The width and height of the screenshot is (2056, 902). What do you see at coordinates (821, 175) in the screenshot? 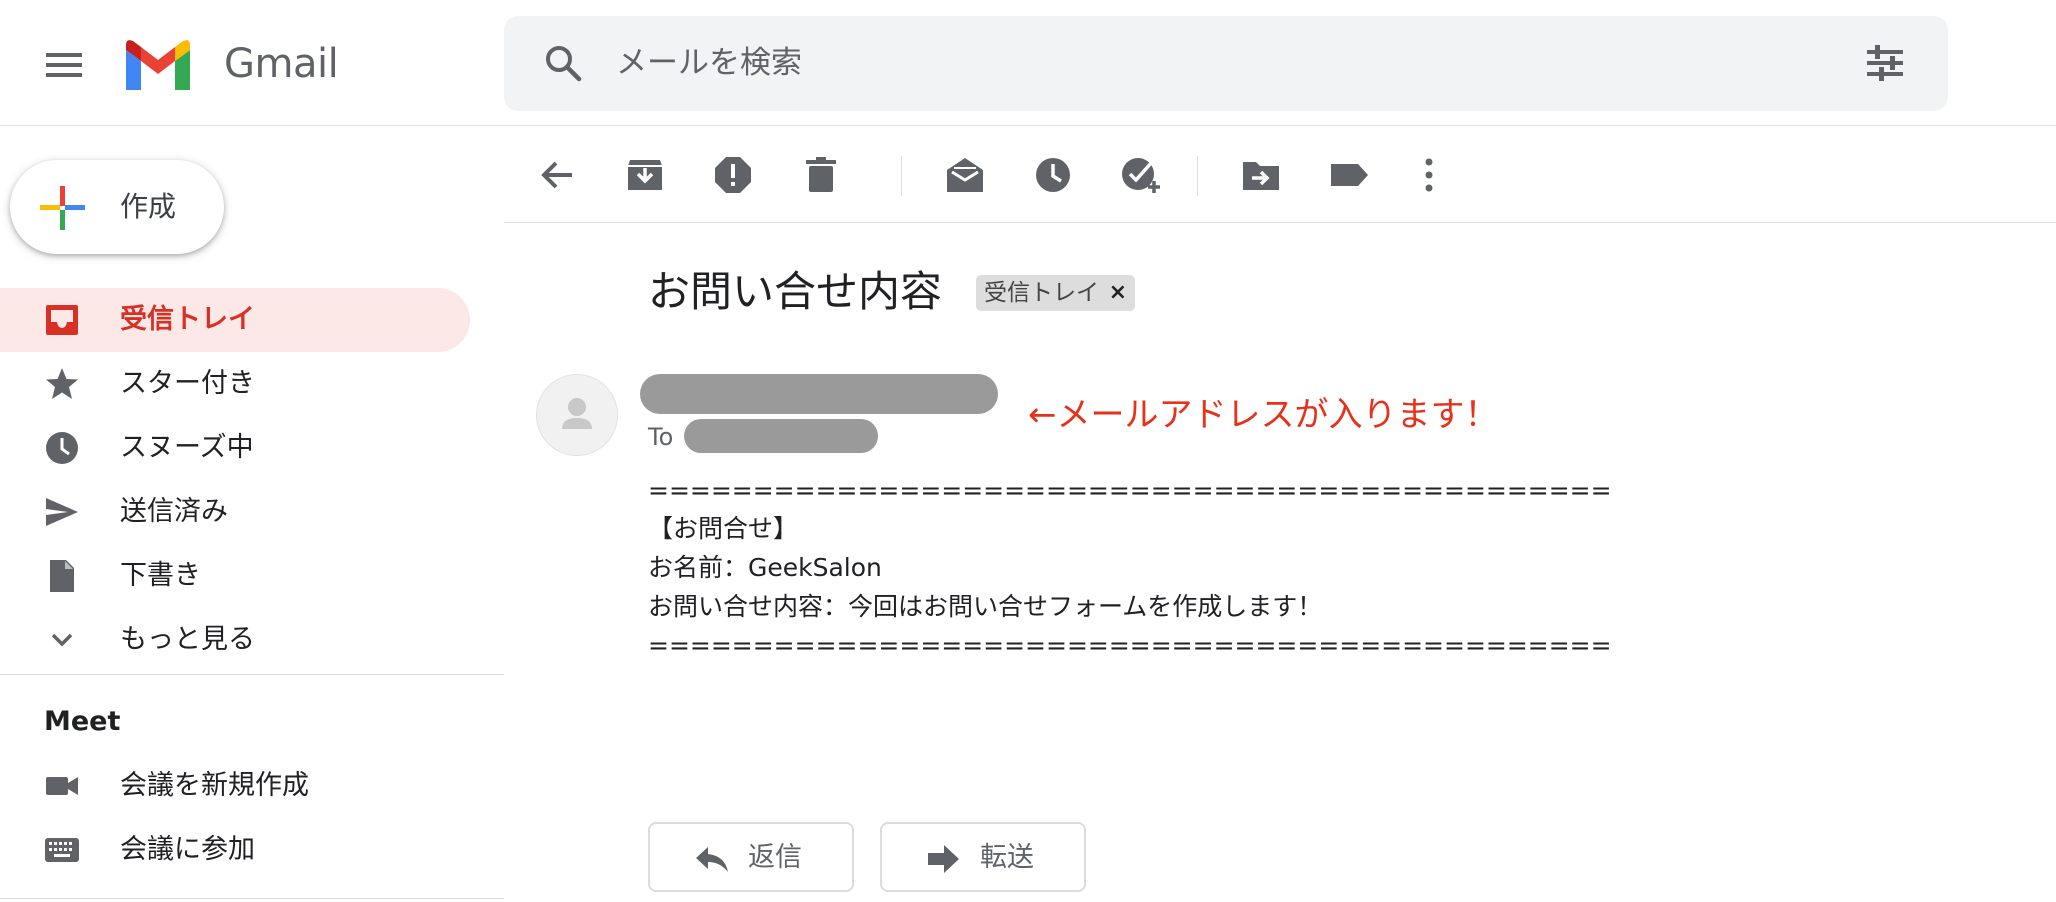
I see `delete-icon` at bounding box center [821, 175].